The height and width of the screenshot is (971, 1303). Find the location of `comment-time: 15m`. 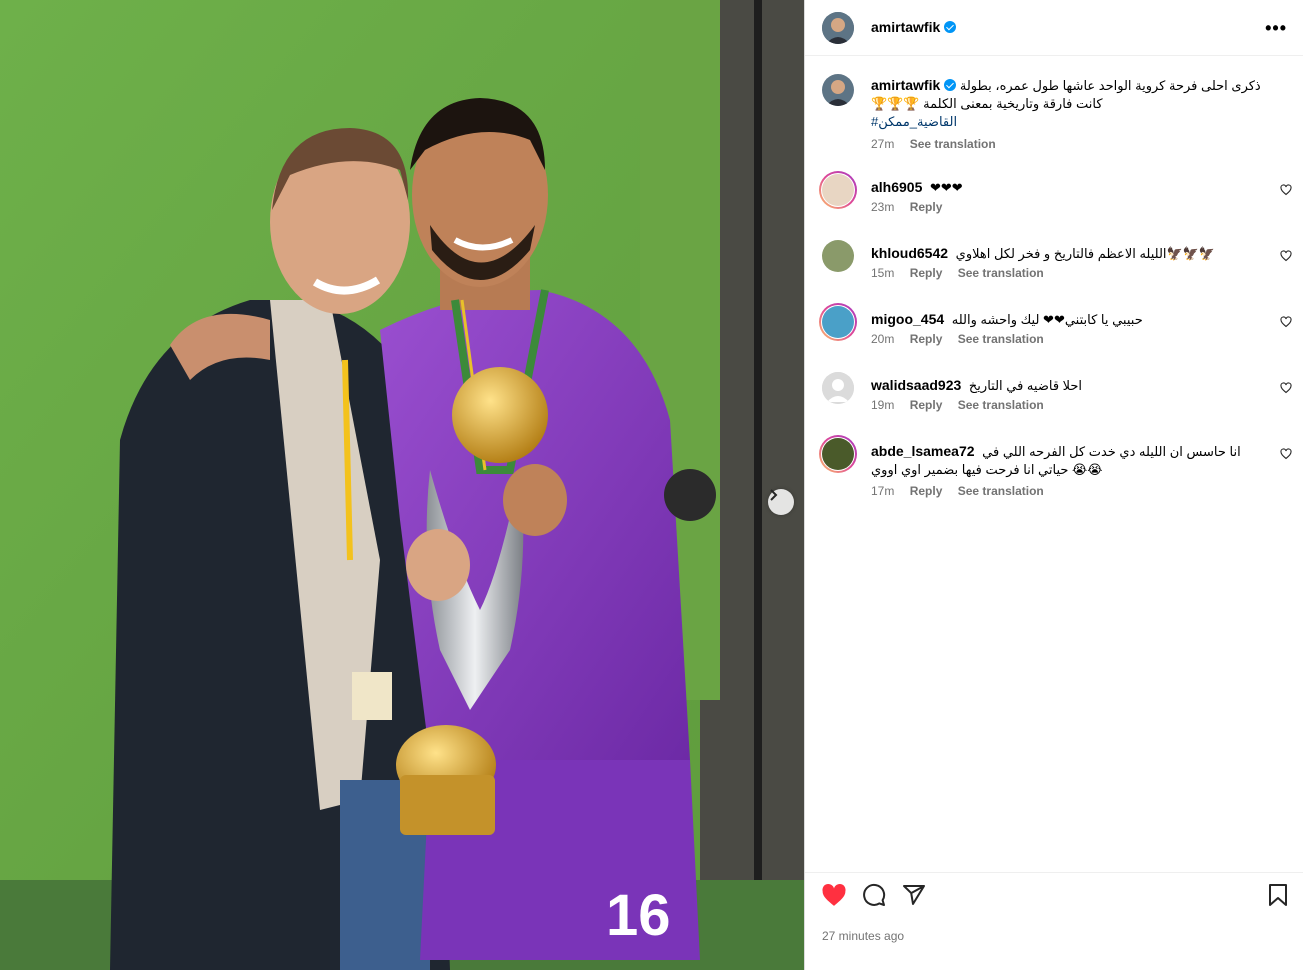

comment-time: 15m is located at coordinates (883, 273).